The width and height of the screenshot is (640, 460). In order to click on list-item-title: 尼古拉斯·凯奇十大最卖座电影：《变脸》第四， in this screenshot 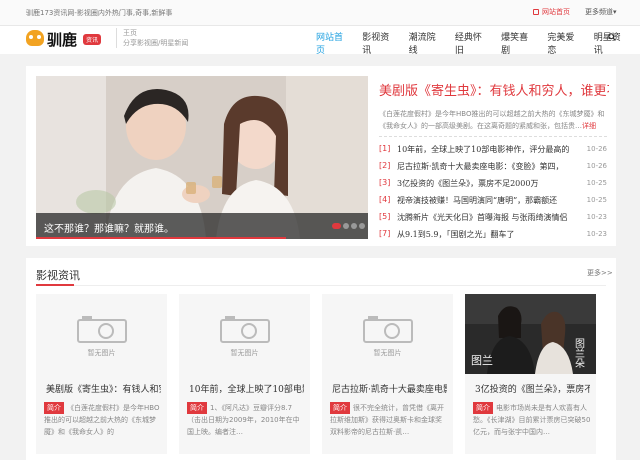, I will do `click(483, 166)`.